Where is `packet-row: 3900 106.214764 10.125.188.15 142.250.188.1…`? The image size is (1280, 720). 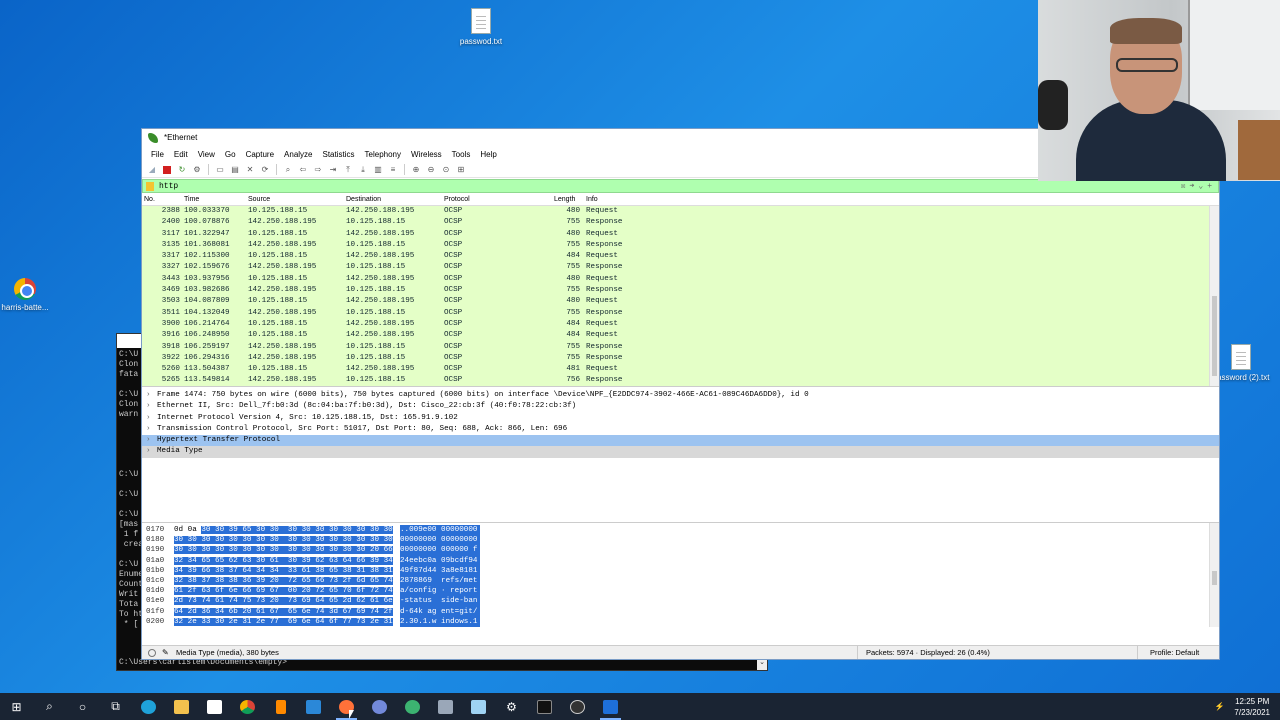 packet-row: 3900 106.214764 10.125.188.15 142.250.188.1… is located at coordinates (680, 324).